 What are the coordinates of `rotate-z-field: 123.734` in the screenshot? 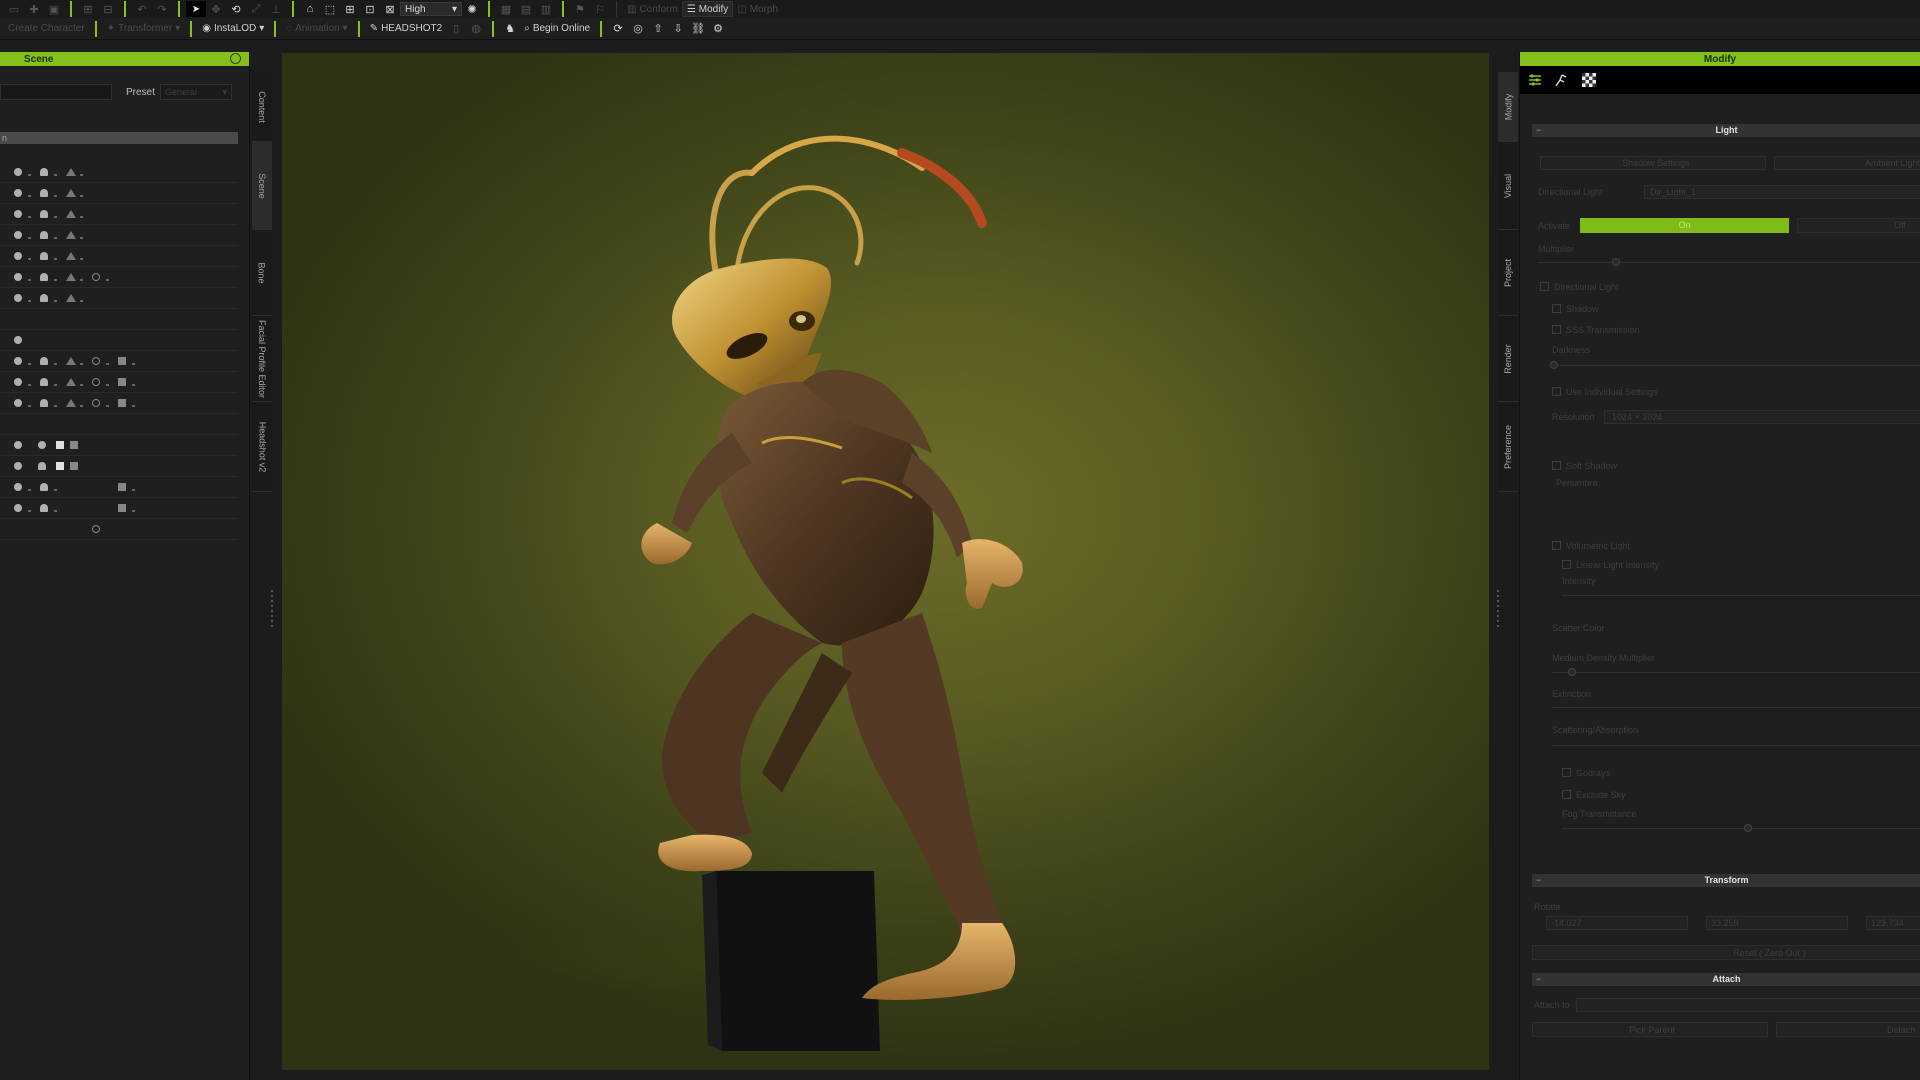 It's located at (1893, 923).